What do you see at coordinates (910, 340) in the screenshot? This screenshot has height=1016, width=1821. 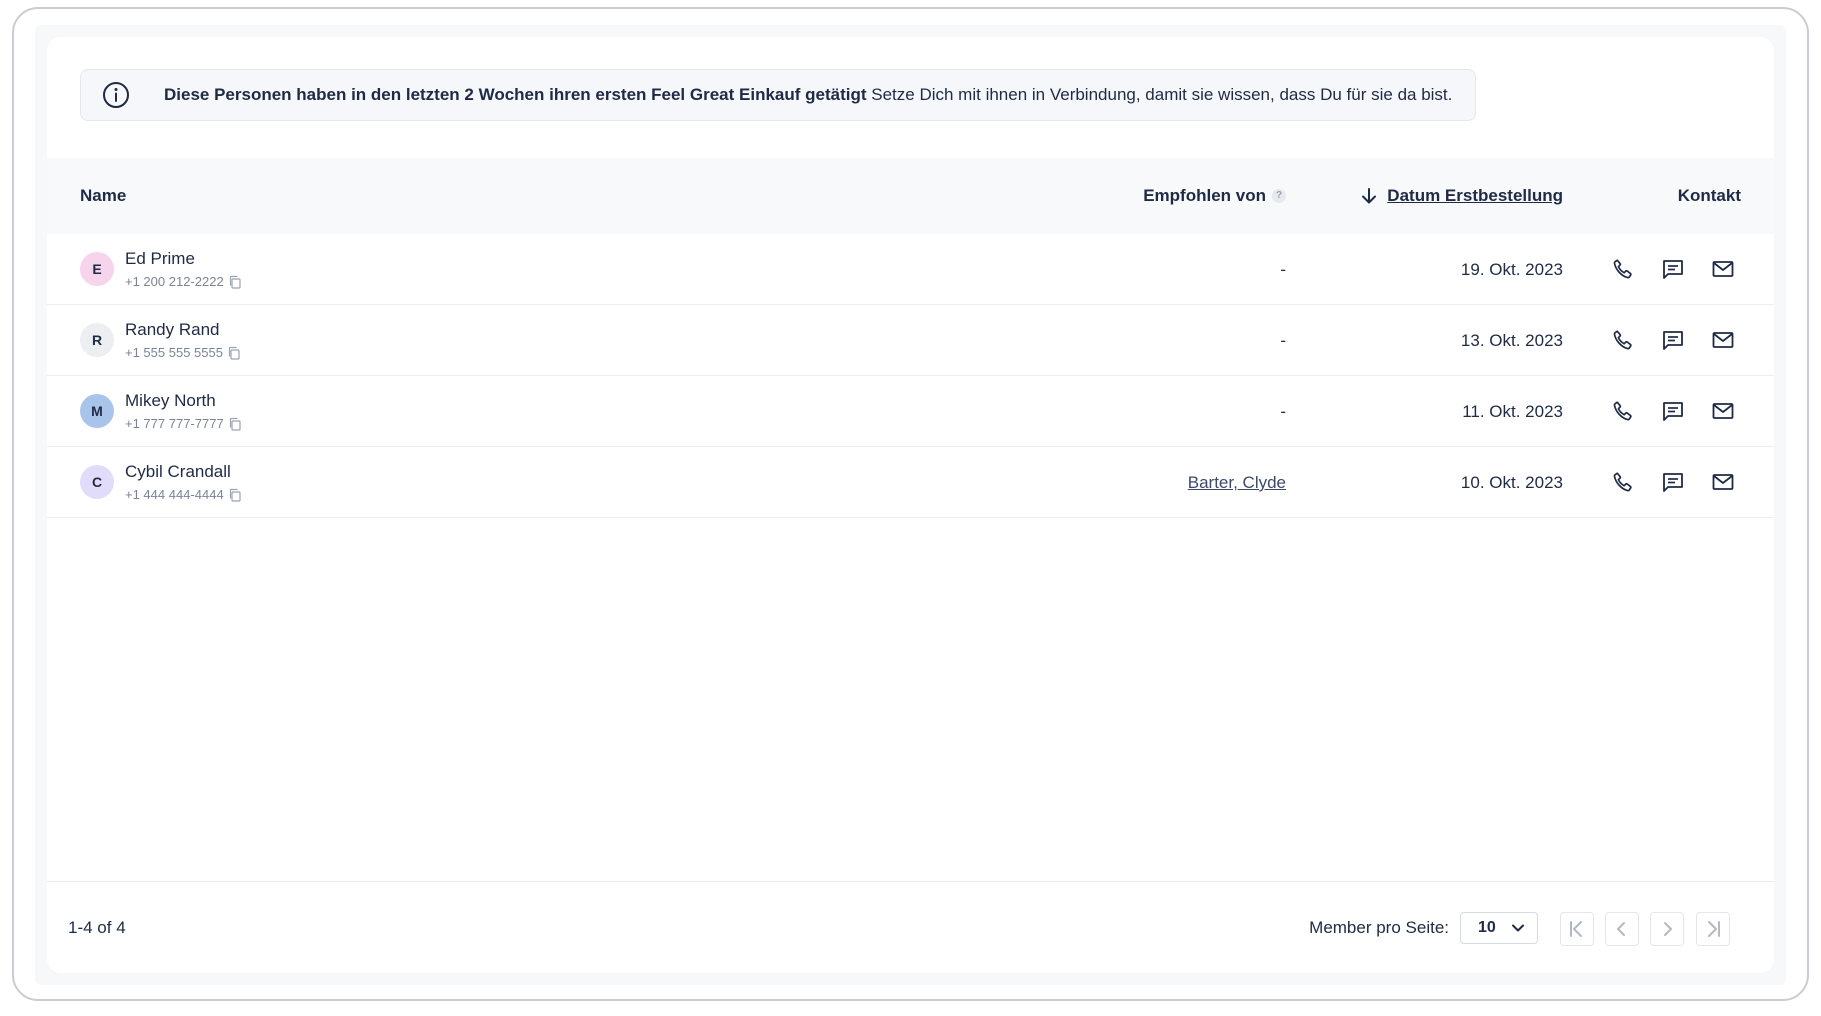 I see `table-row: R Randy Rand +1 555 555 5555 - 13. Okt. 2023` at bounding box center [910, 340].